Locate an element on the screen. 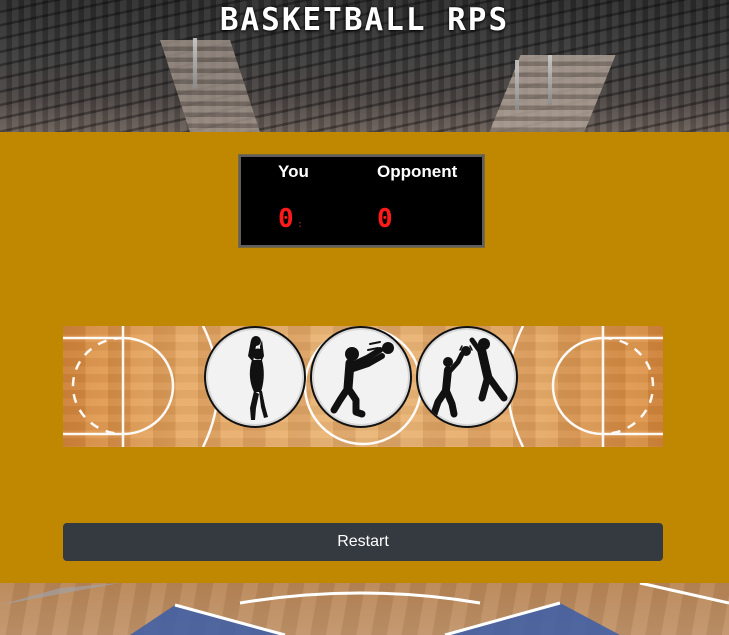  block-choice is located at coordinates (467, 377).